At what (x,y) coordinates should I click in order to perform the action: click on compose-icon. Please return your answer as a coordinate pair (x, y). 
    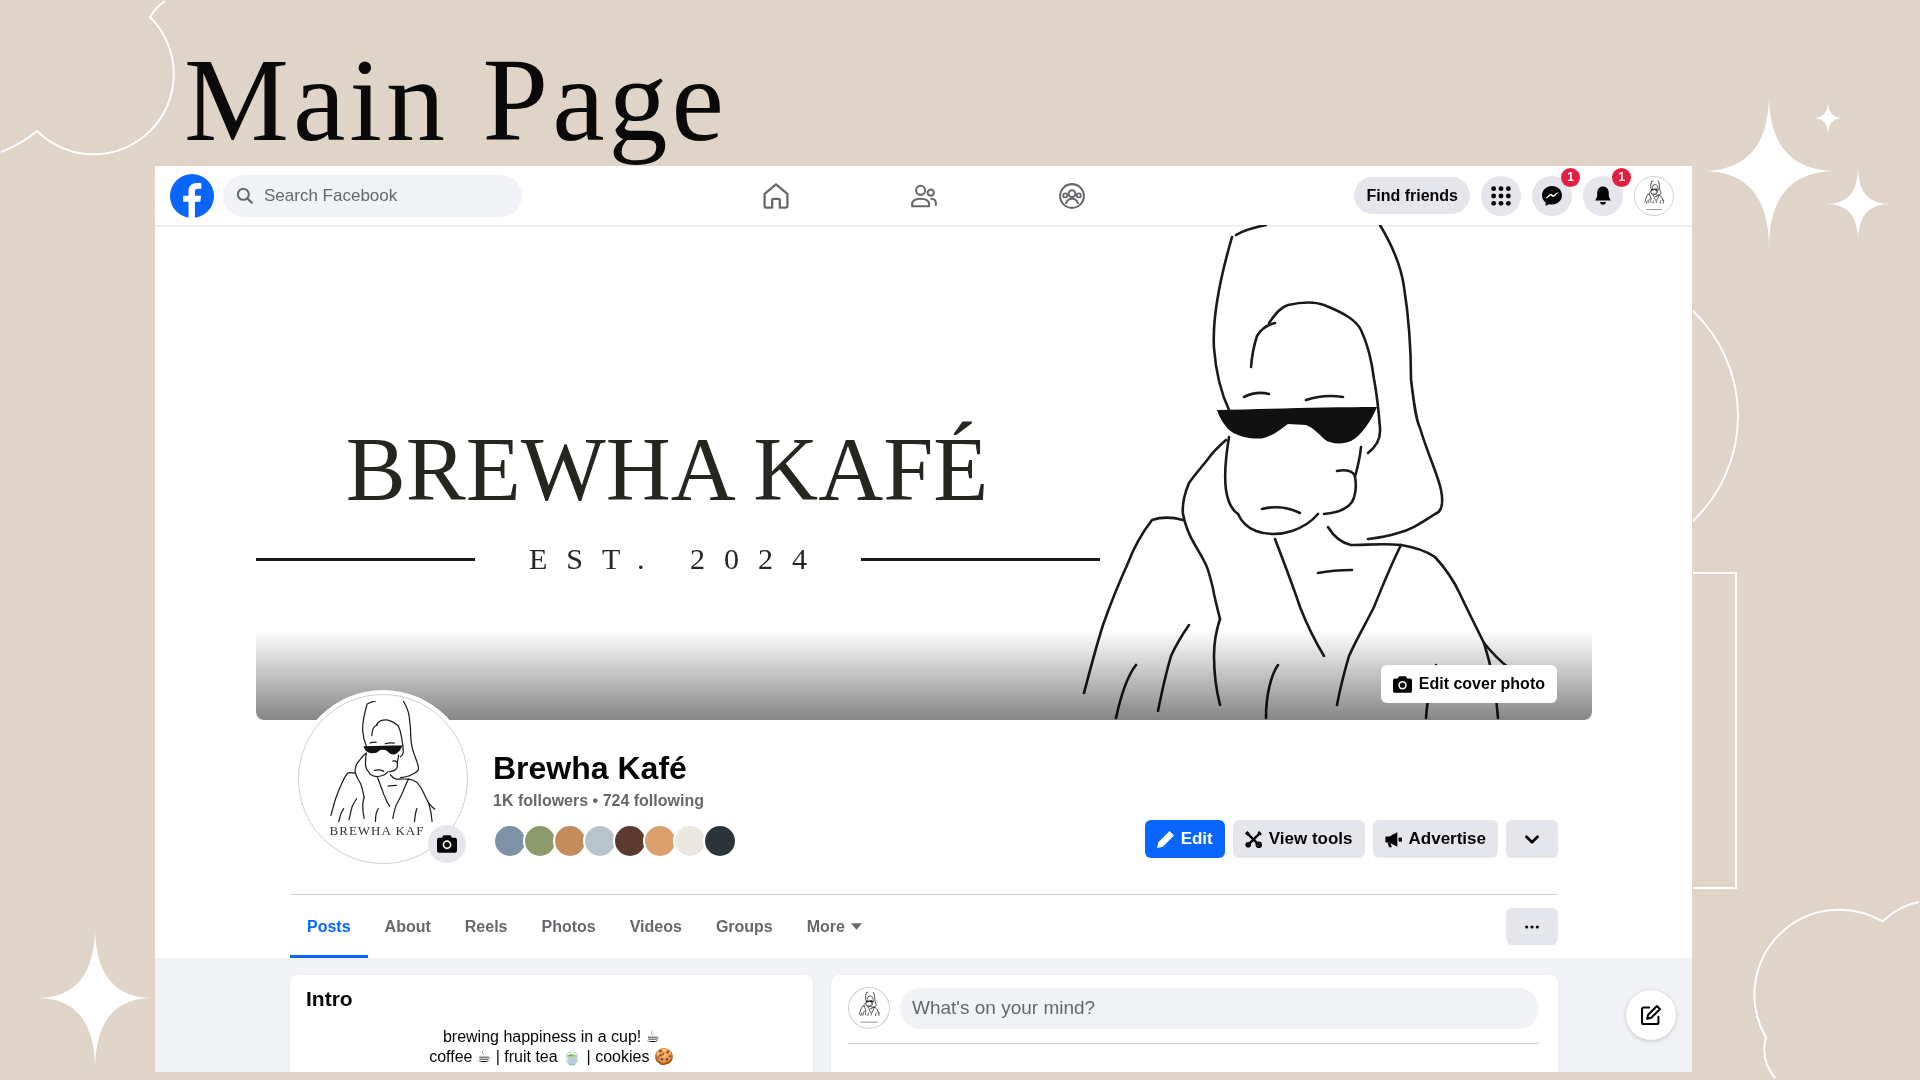
    Looking at the image, I should click on (1651, 1015).